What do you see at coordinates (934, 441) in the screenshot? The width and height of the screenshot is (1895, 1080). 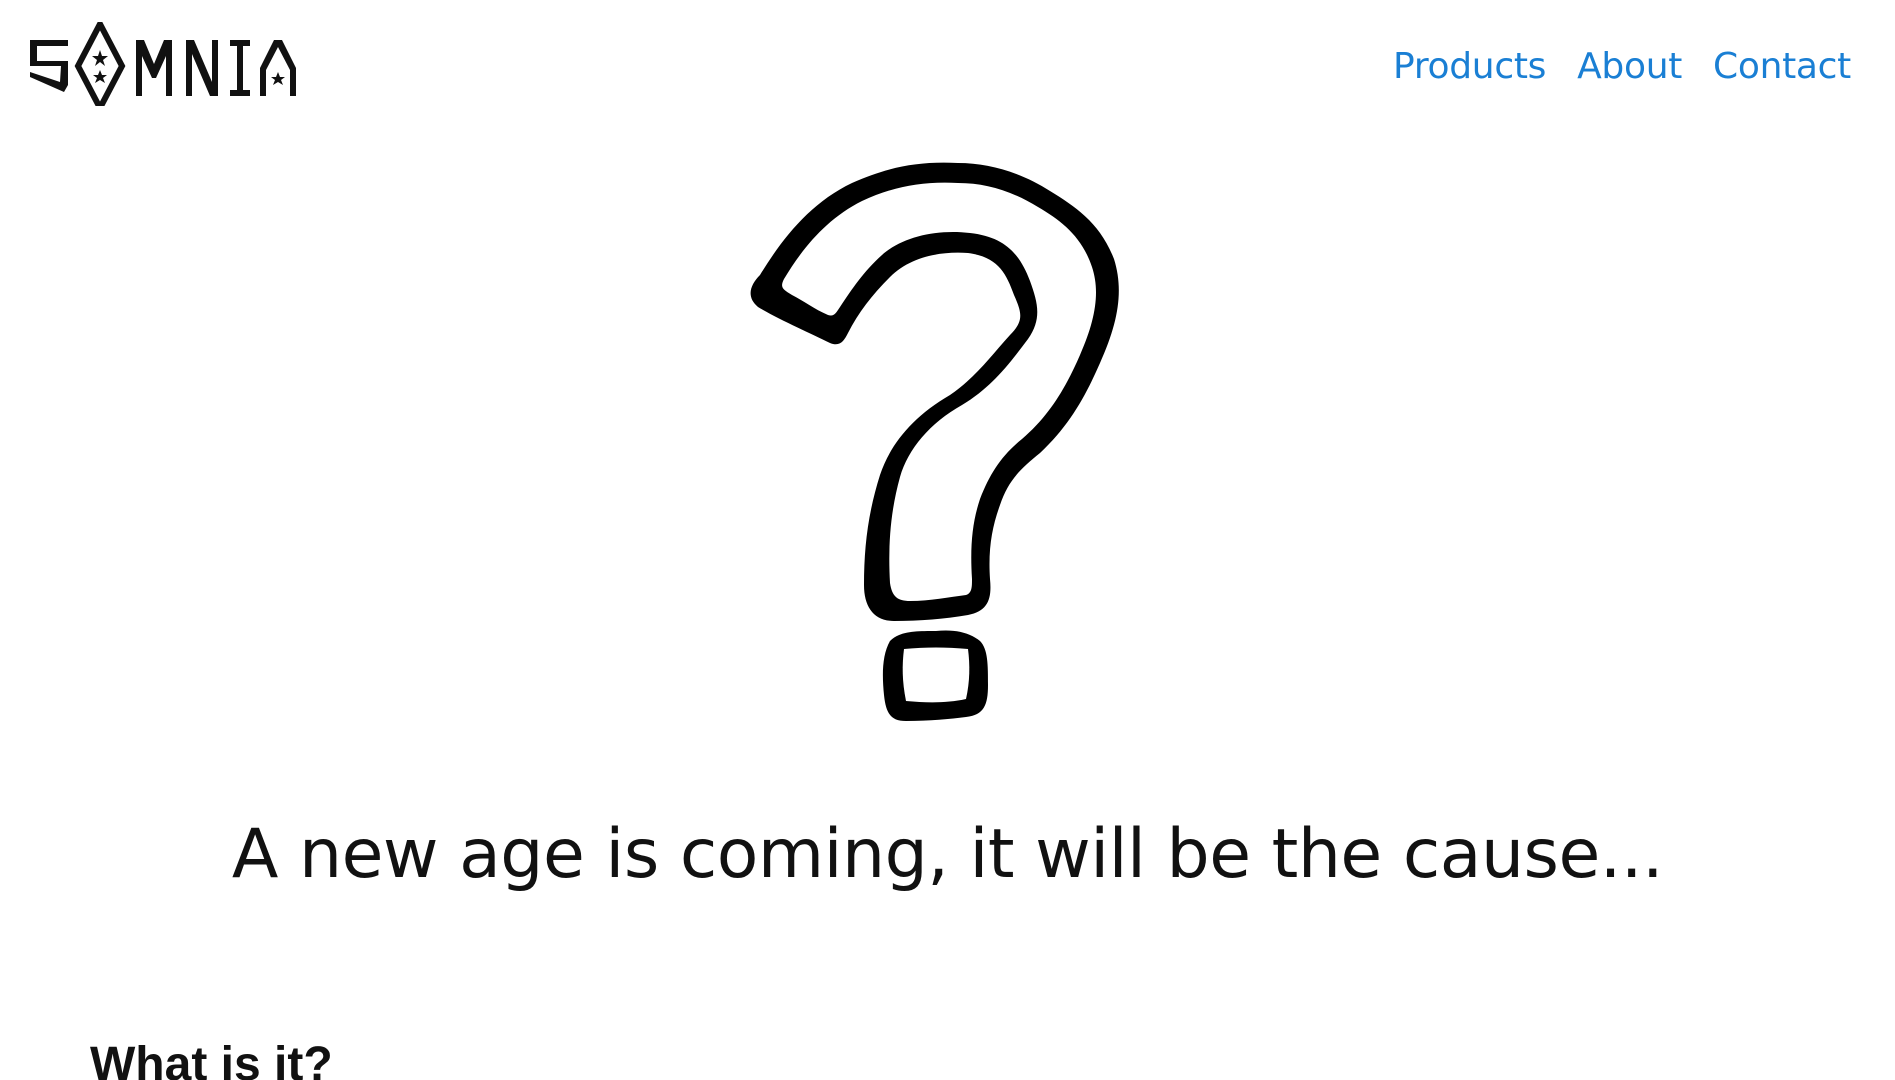 I see `question-mark-icon` at bounding box center [934, 441].